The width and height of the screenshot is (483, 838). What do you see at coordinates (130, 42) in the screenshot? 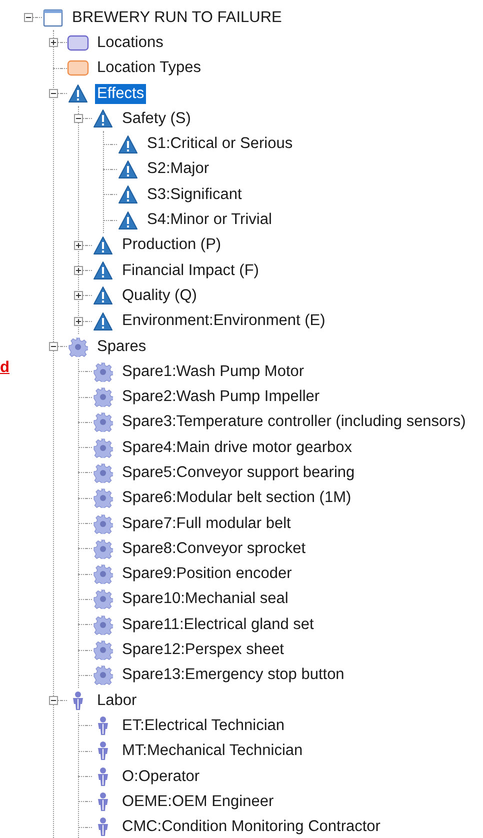
I see `tree-item: Locations` at bounding box center [130, 42].